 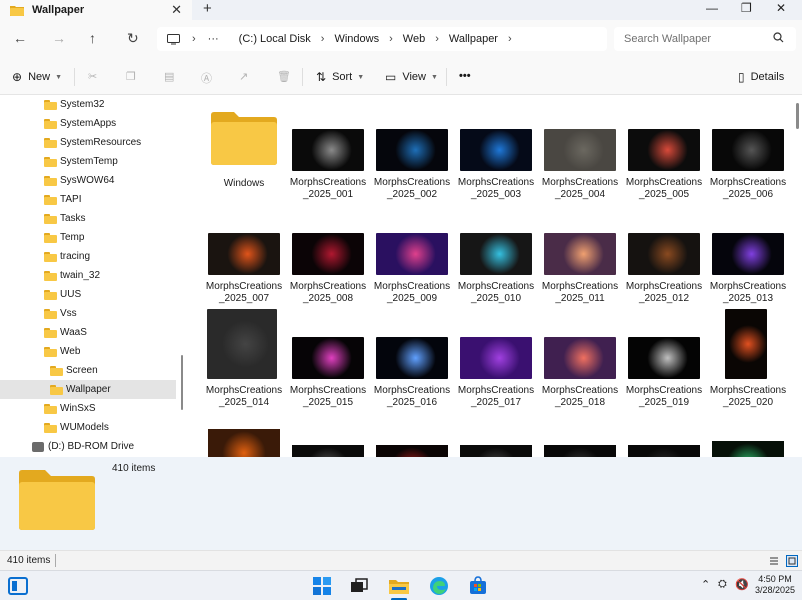 What do you see at coordinates (173, 39) in the screenshot?
I see `monitor-icon` at bounding box center [173, 39].